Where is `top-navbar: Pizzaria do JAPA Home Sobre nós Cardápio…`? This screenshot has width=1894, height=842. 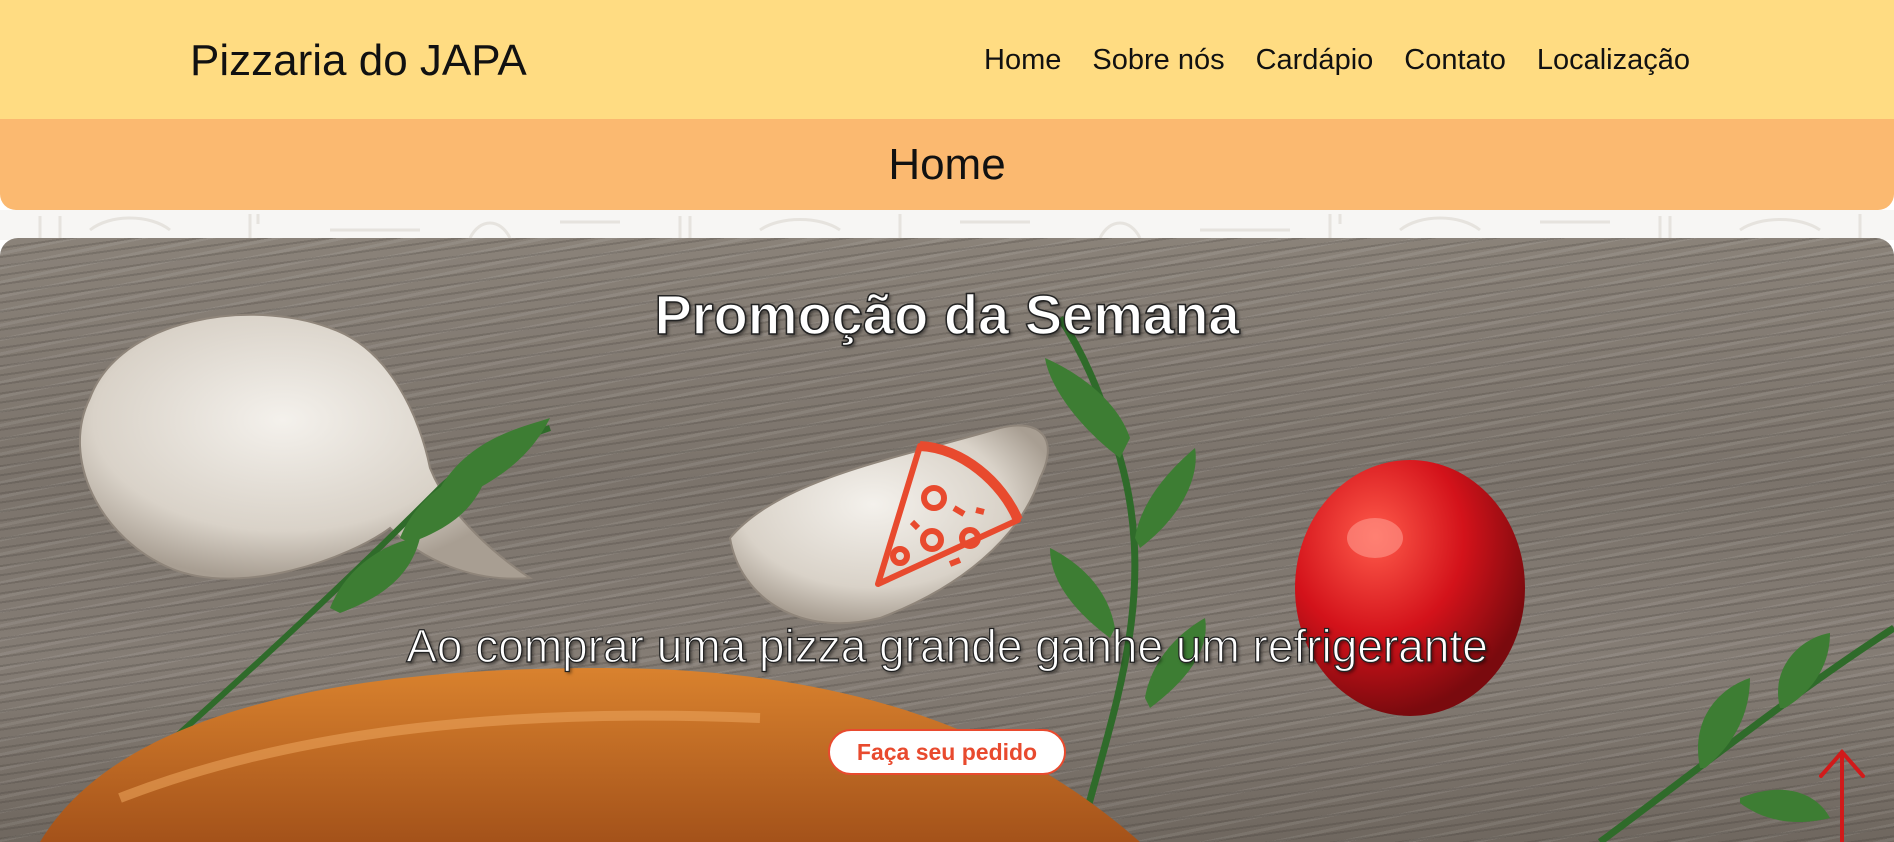 top-navbar: Pizzaria do JAPA Home Sobre nós Cardápio… is located at coordinates (947, 60).